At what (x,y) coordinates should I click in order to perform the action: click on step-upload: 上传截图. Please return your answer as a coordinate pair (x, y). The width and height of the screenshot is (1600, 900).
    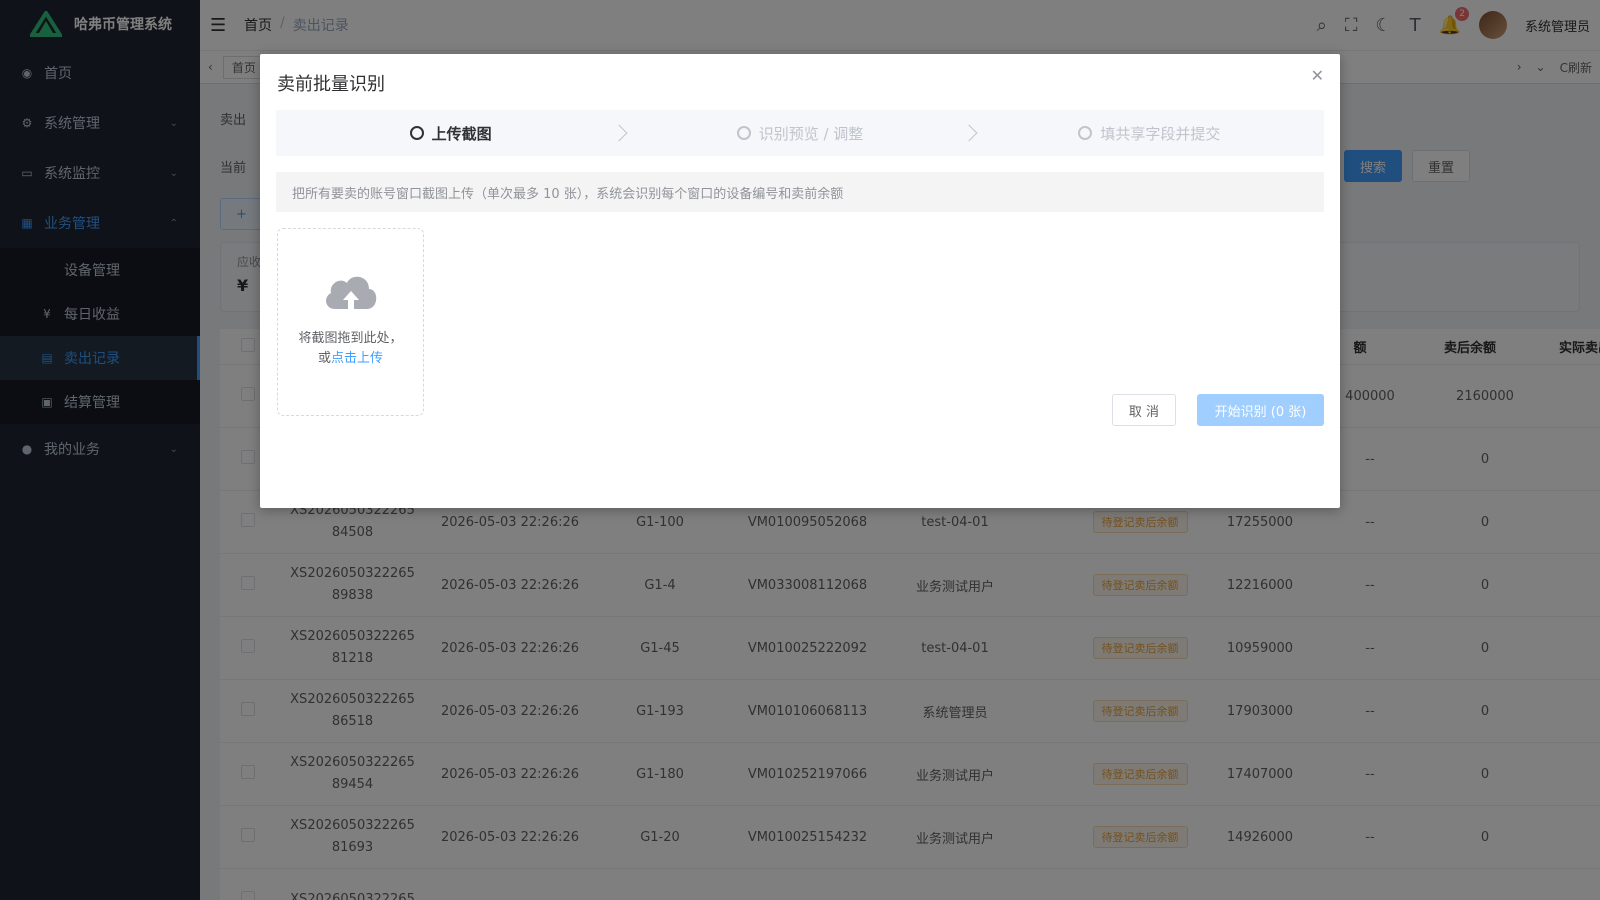
    Looking at the image, I should click on (452, 133).